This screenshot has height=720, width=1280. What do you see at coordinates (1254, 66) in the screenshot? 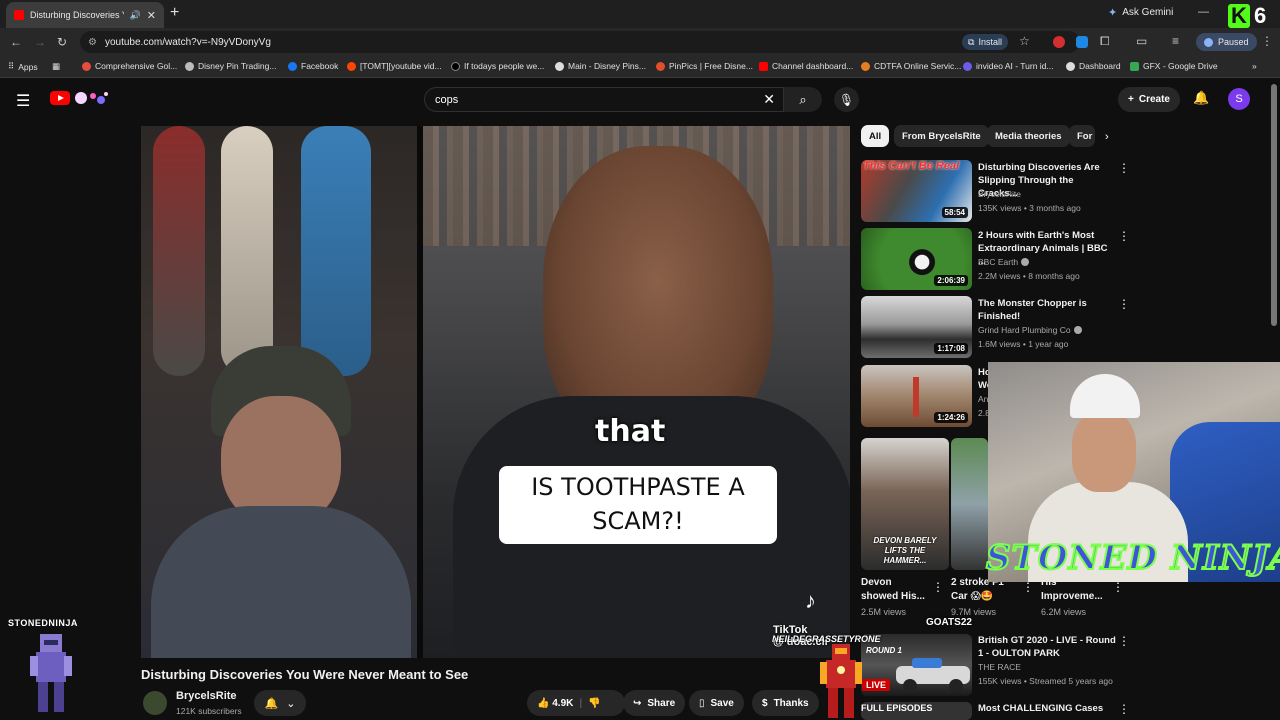
I see `more-bookmarks-icon: »` at bounding box center [1254, 66].